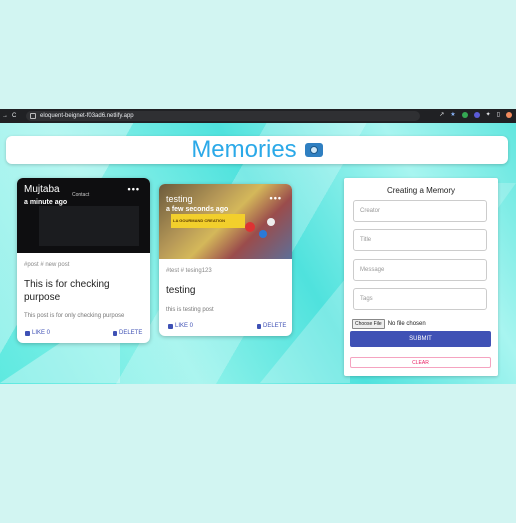  Describe the element at coordinates (74, 316) in the screenshot. I see `post-message: This post is for only checking purpose` at that location.